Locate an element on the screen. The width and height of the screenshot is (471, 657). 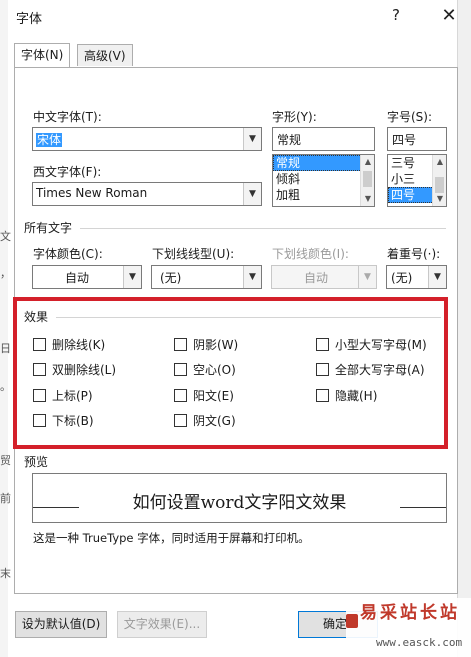
font-color-combo: 自动 ▼ is located at coordinates (87, 277).